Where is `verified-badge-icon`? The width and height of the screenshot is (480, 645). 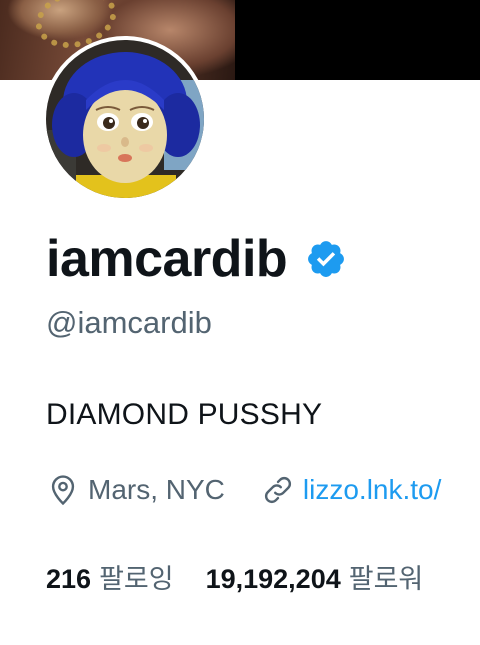 verified-badge-icon is located at coordinates (326, 259).